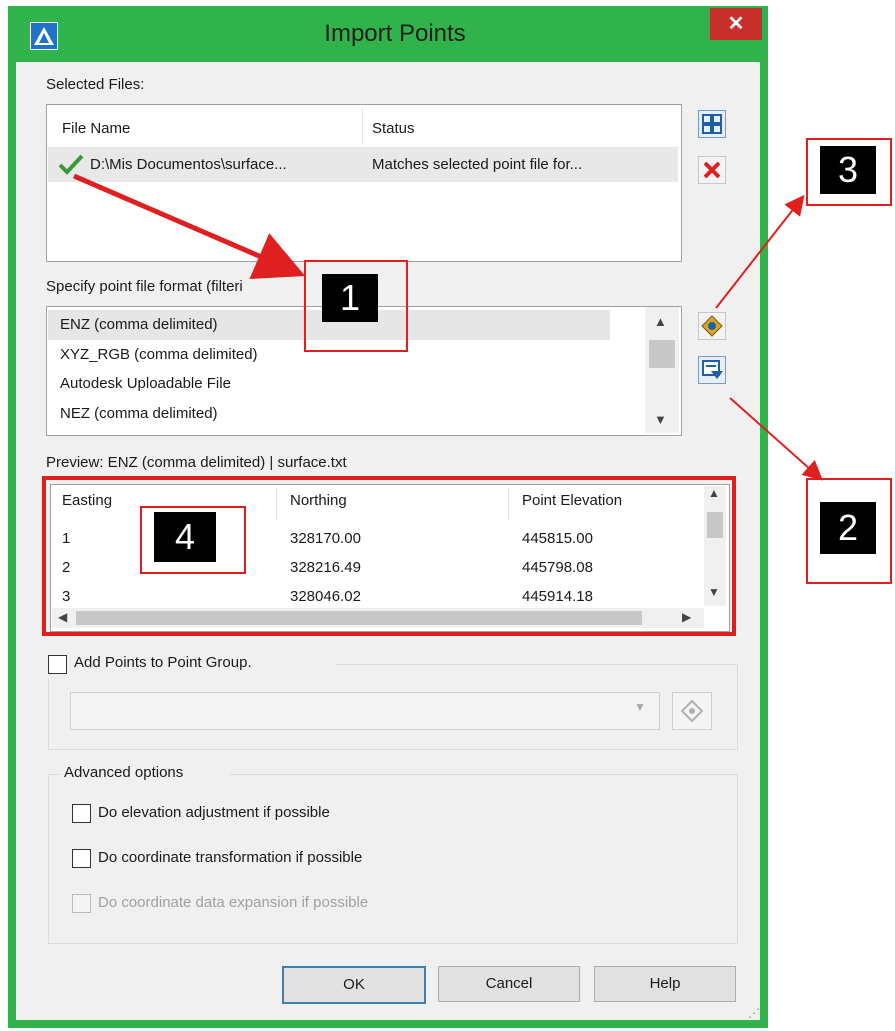  I want to click on annotation-2-number: 2, so click(848, 528).